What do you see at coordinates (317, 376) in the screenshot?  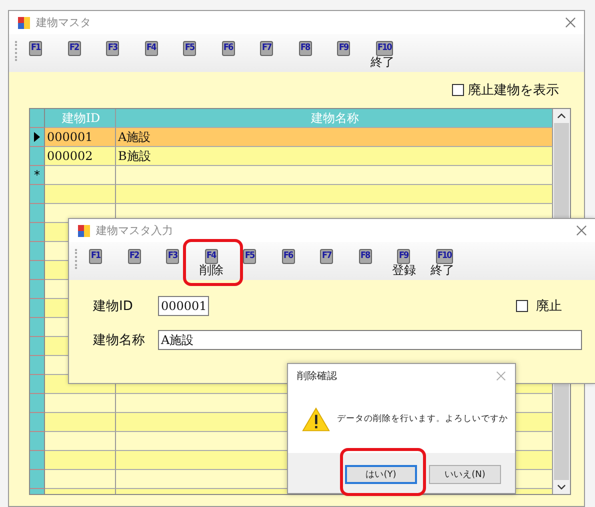 I see `dialog-title: 削除確認` at bounding box center [317, 376].